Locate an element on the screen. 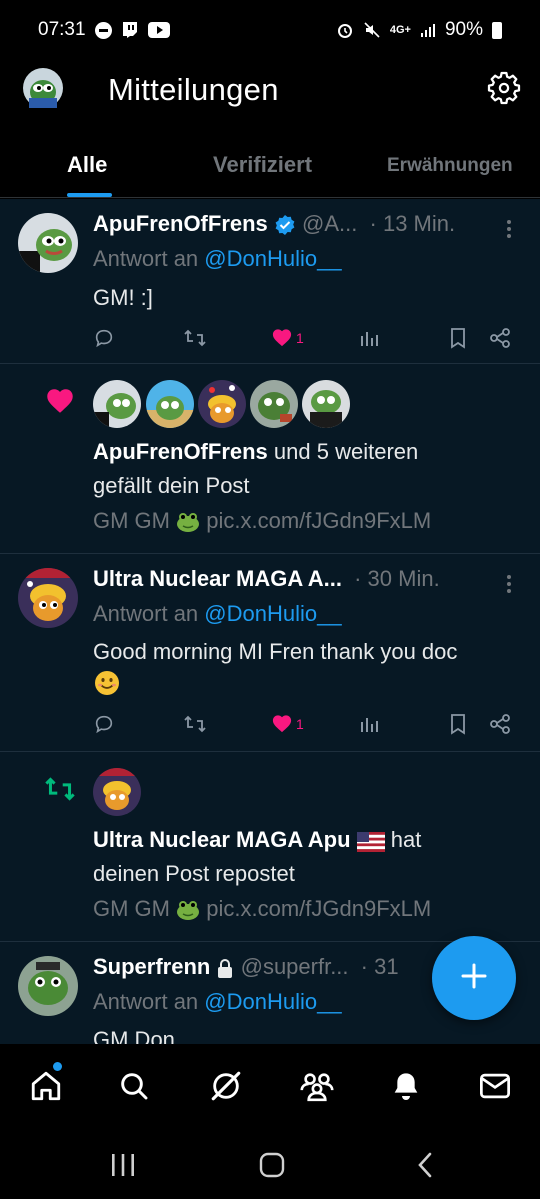 The image size is (540, 1199). summary-line2: deinen Post repostet is located at coordinates (194, 873).